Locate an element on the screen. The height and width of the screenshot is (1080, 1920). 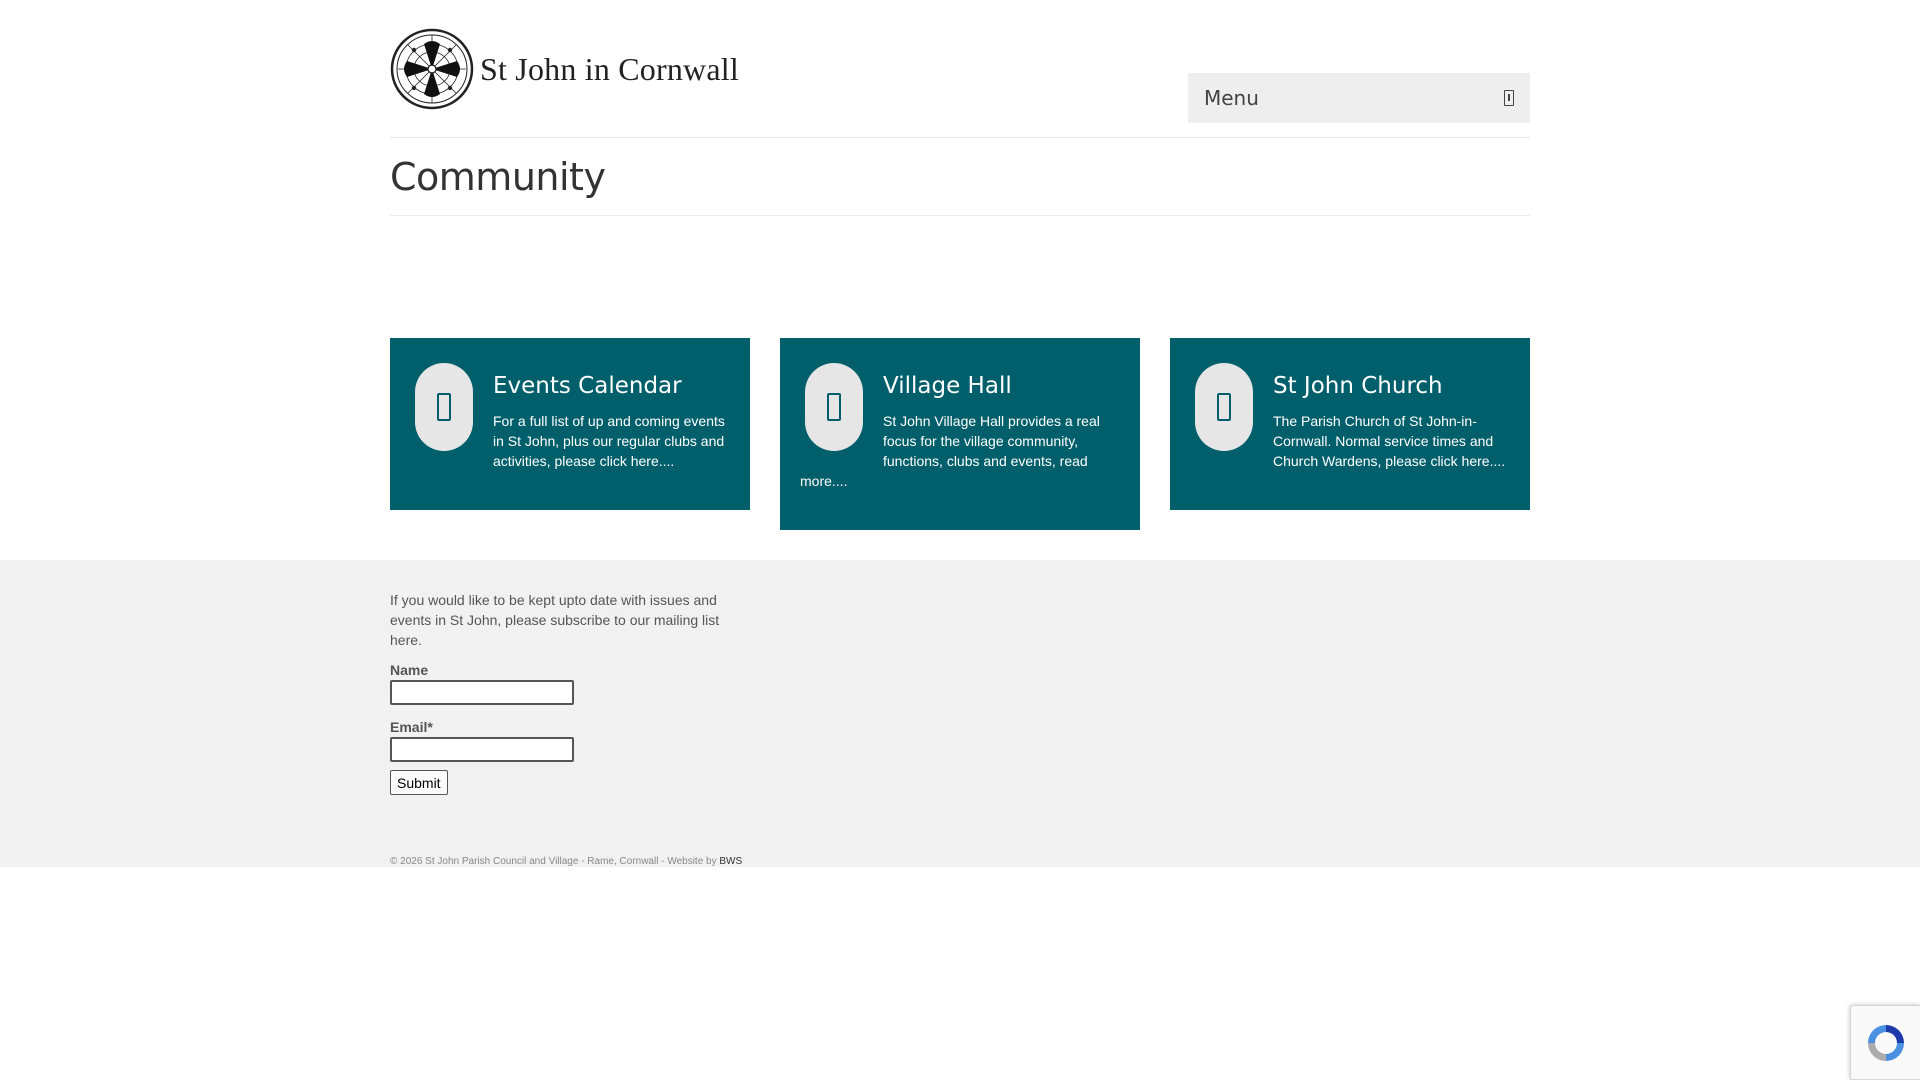
name-label: Name is located at coordinates (409, 670).